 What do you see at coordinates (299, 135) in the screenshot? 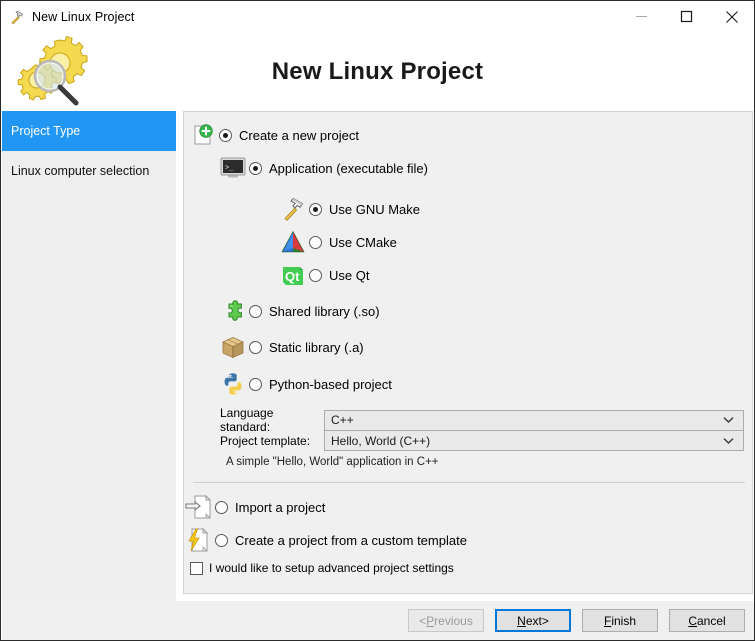
I see `option-label: Create a new project` at bounding box center [299, 135].